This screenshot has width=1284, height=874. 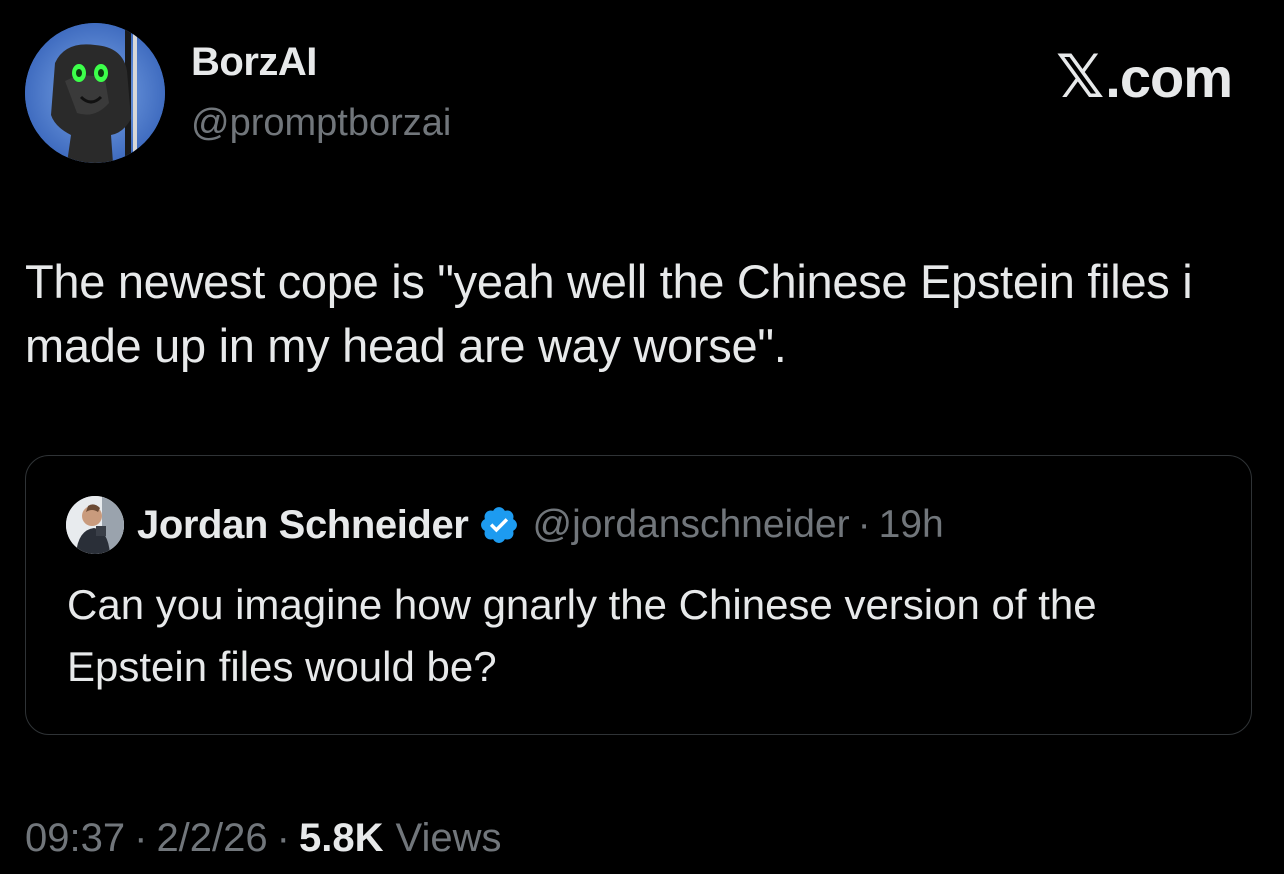 I want to click on views-label: Views, so click(x=448, y=837).